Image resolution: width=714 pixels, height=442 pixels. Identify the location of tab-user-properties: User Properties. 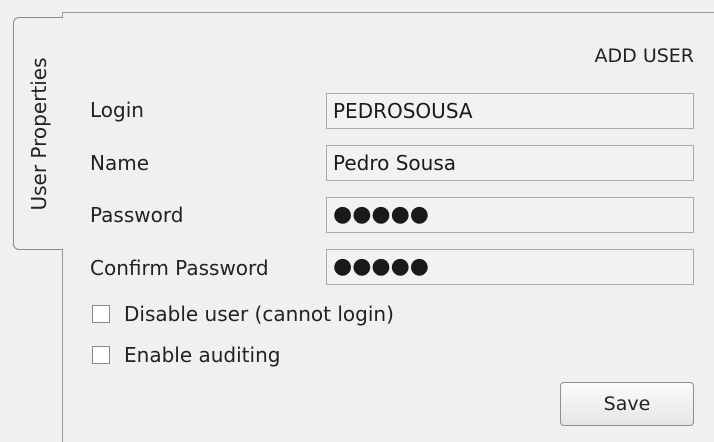
(38, 133).